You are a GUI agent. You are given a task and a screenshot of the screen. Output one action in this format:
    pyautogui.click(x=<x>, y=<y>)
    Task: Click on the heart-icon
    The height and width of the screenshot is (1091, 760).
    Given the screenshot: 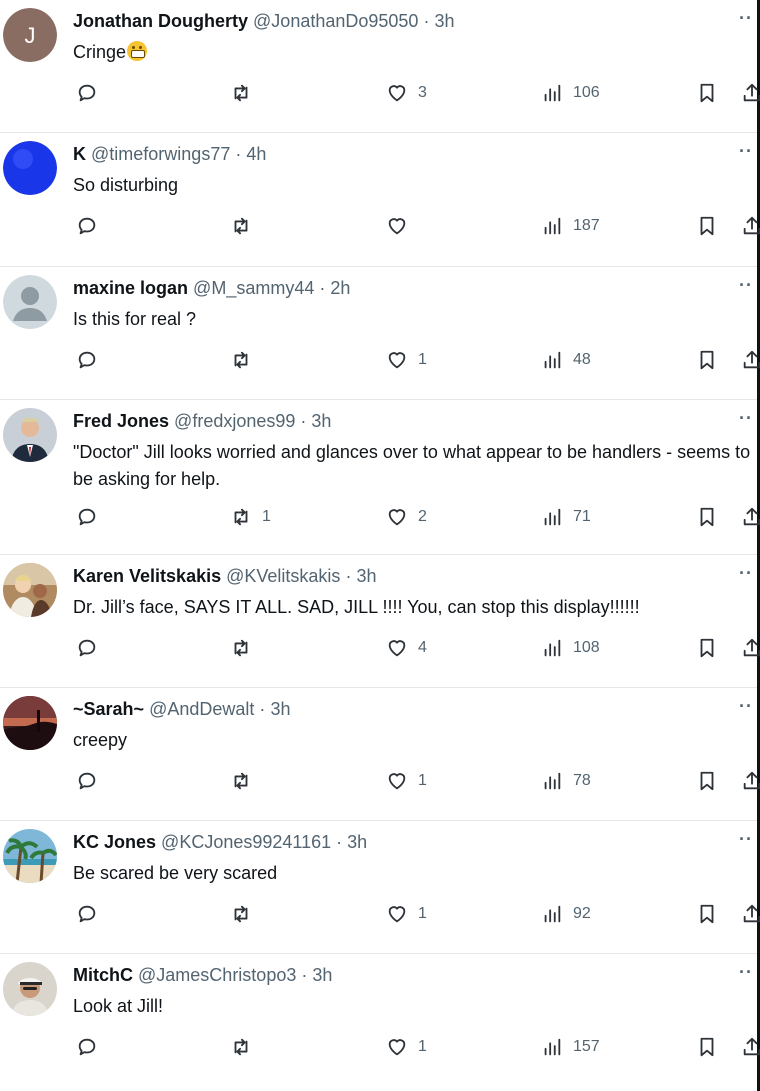 What is the action you would take?
    pyautogui.click(x=397, y=360)
    